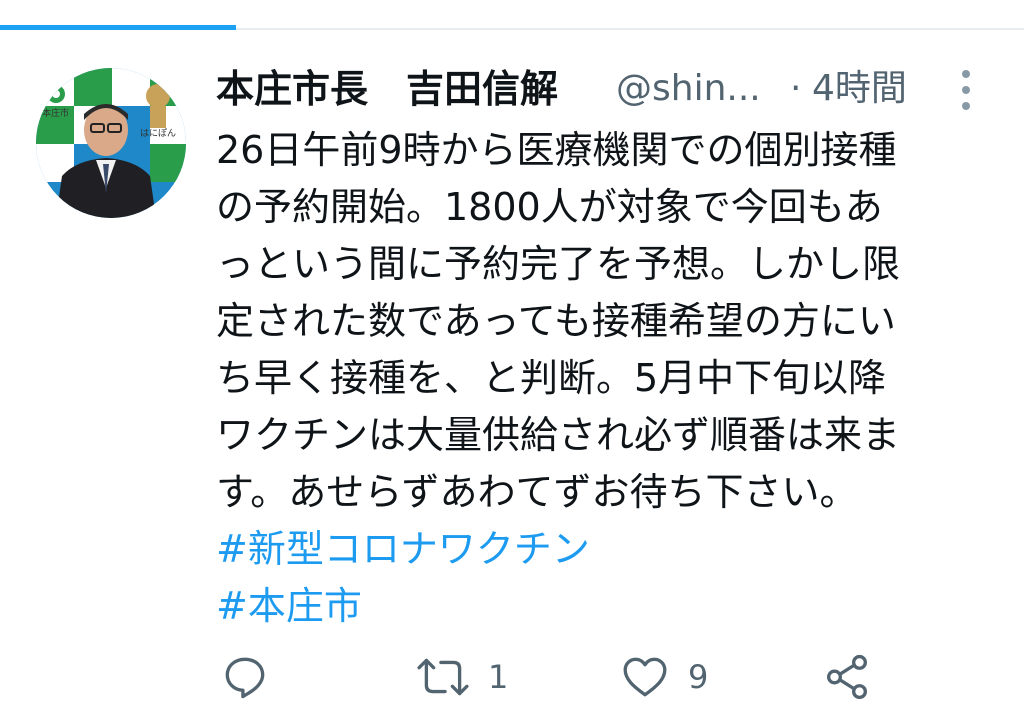 Image resolution: width=1024 pixels, height=728 pixels. I want to click on retweet-count: 1, so click(498, 677).